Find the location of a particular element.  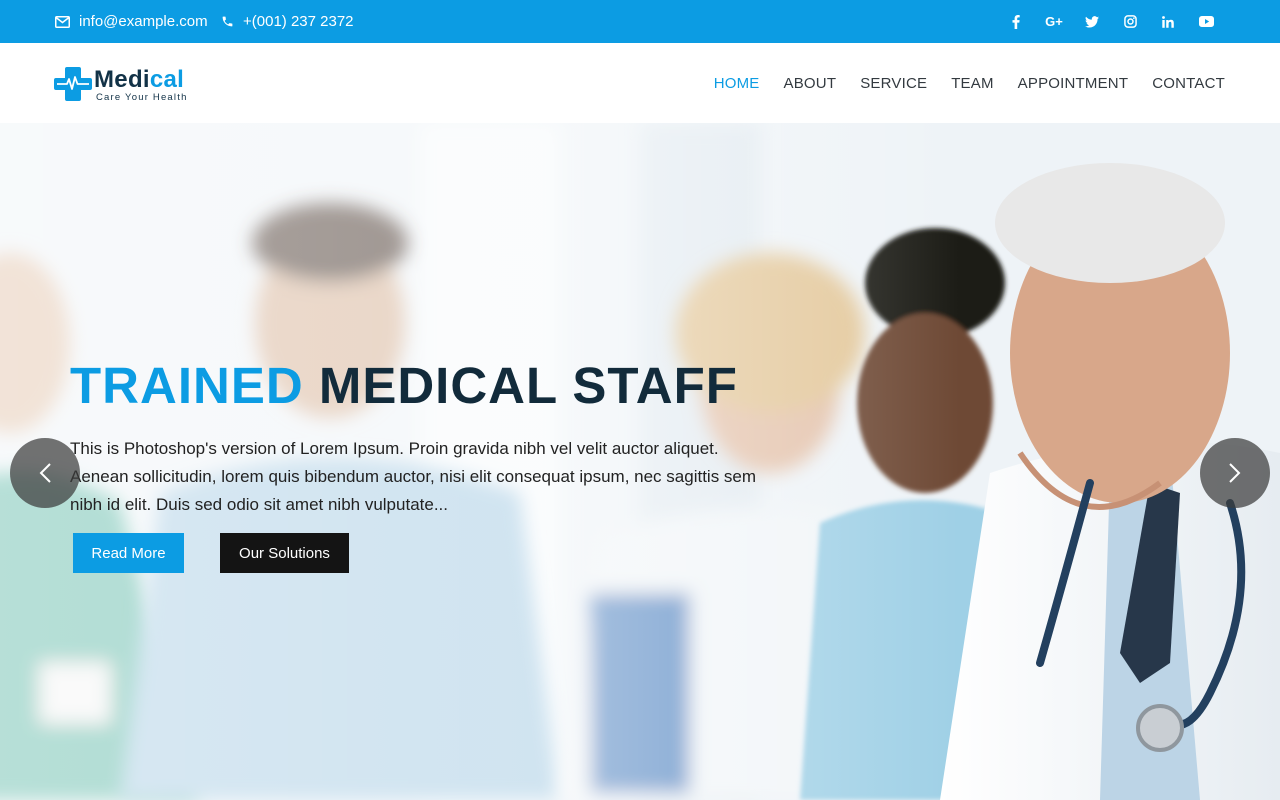

youtube-link is located at coordinates (1206, 21).